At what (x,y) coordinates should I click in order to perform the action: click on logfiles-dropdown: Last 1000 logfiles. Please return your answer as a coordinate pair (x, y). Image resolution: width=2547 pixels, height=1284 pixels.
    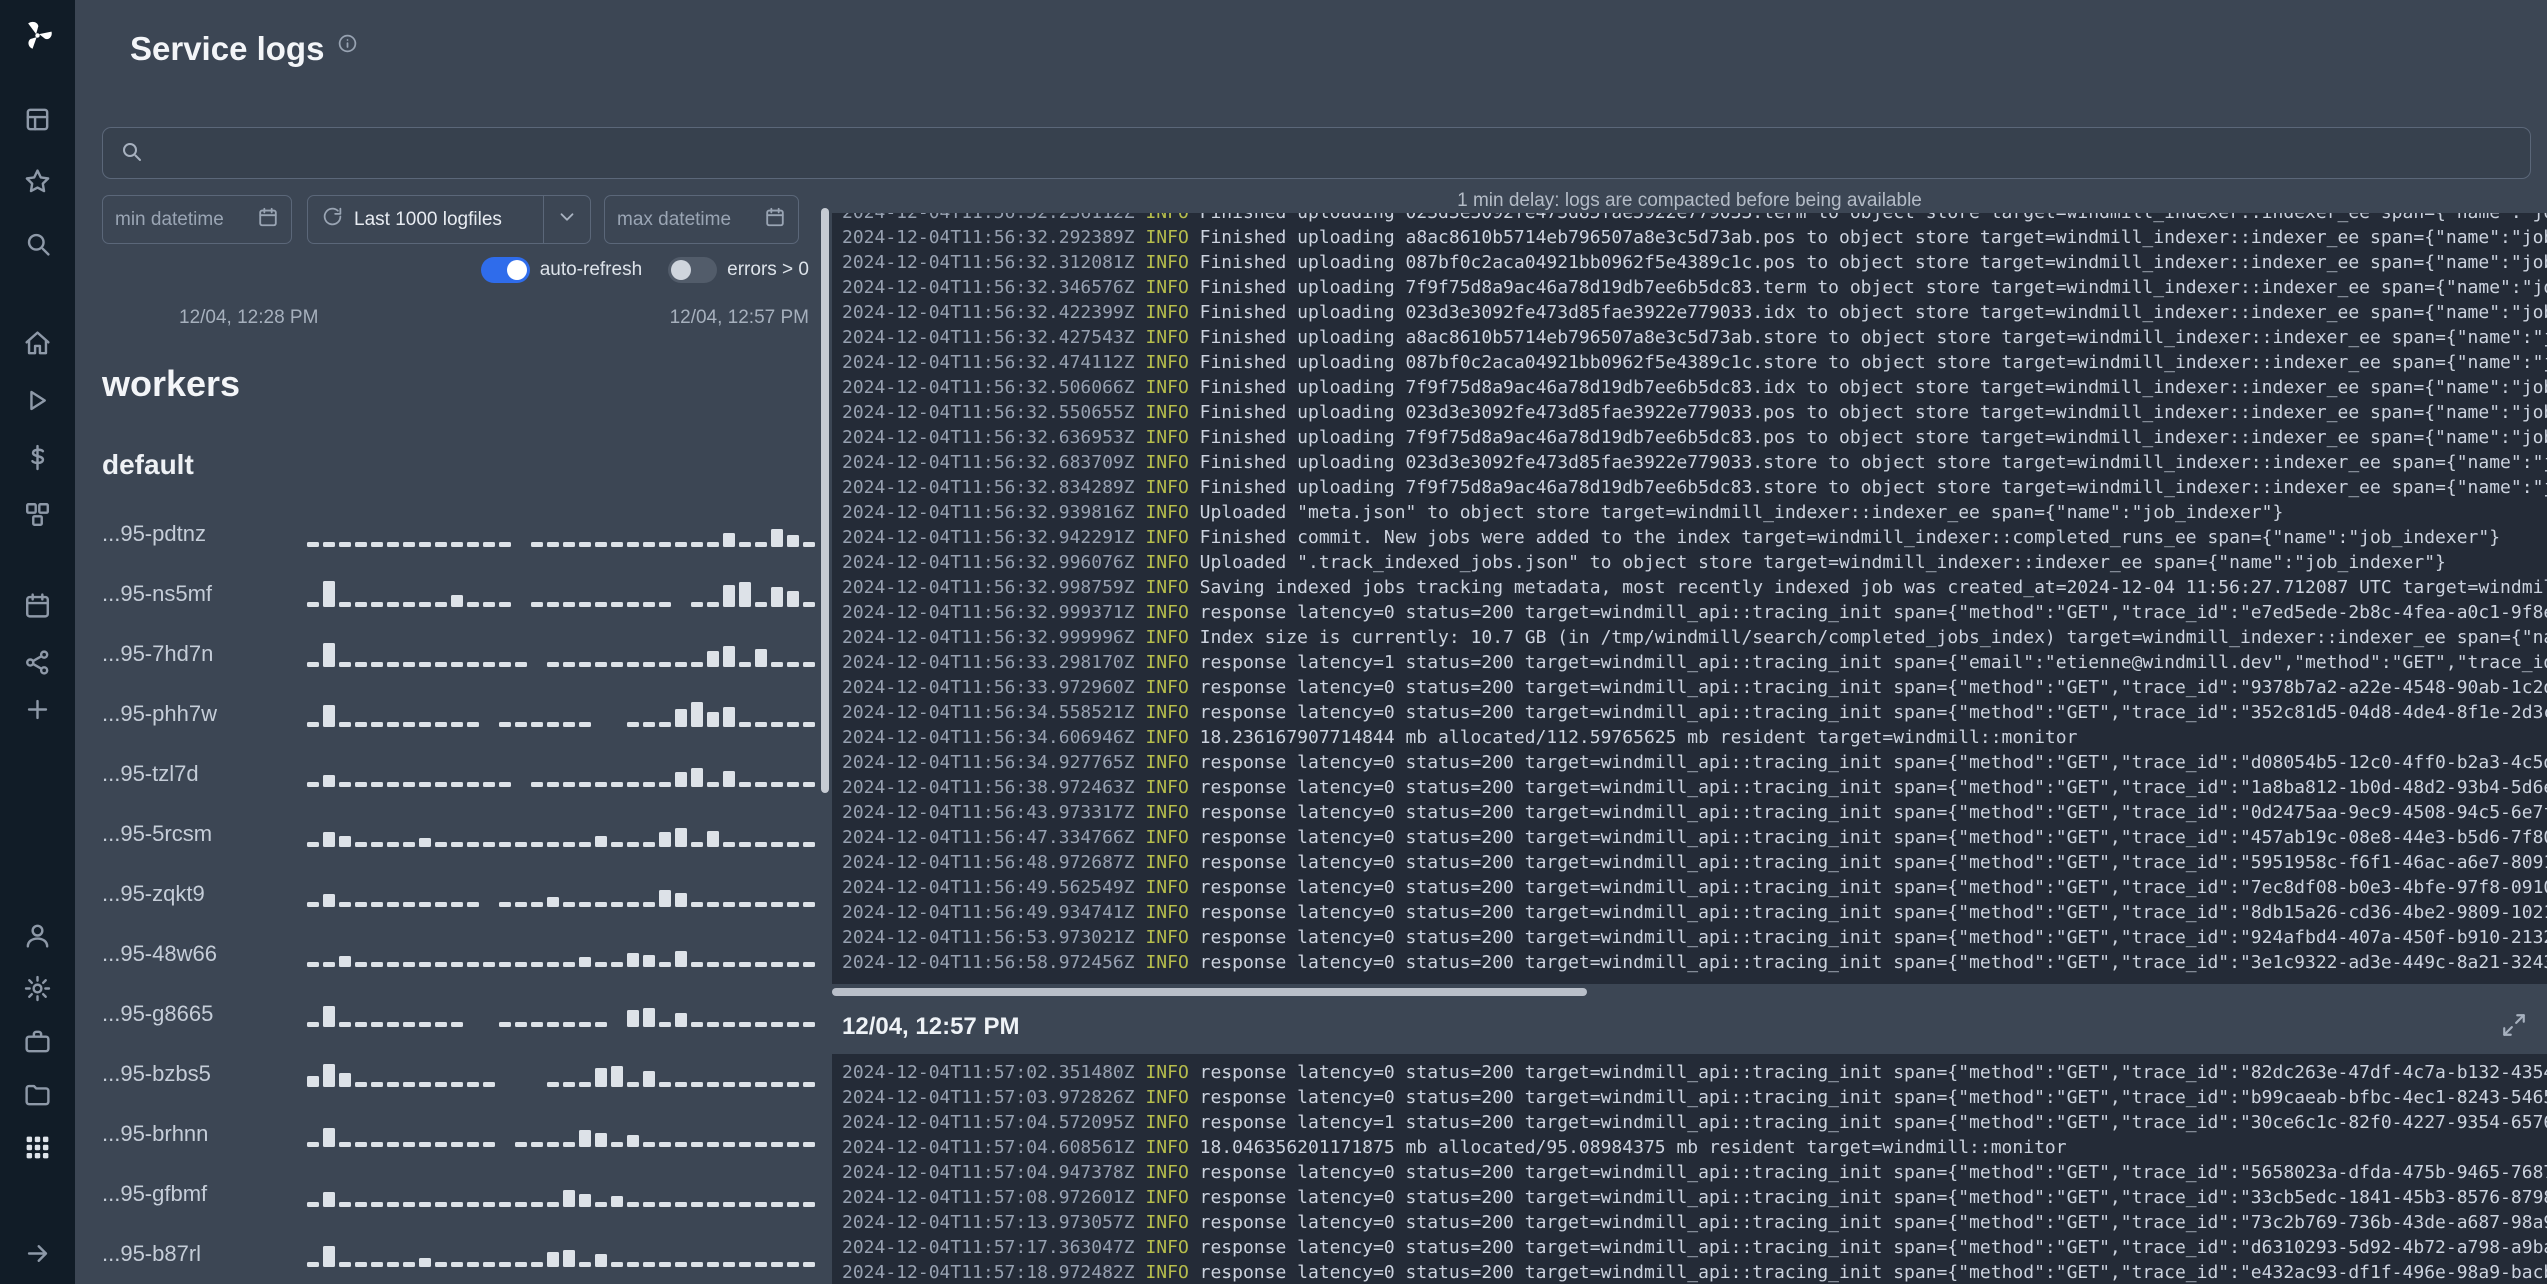
    Looking at the image, I should click on (449, 219).